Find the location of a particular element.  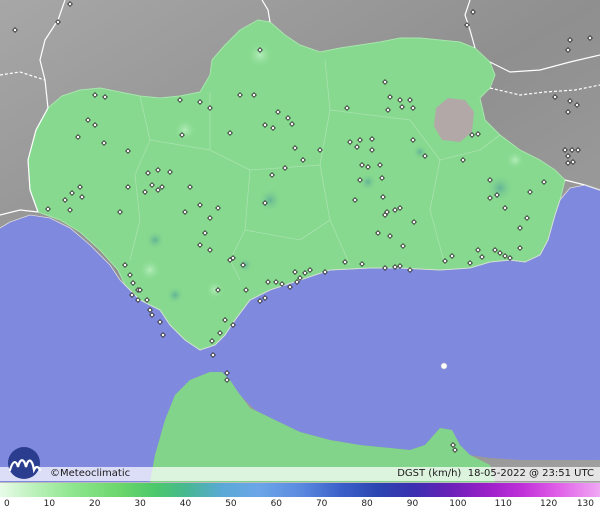

scale-tick-label: 60 is located at coordinates (276, 504).